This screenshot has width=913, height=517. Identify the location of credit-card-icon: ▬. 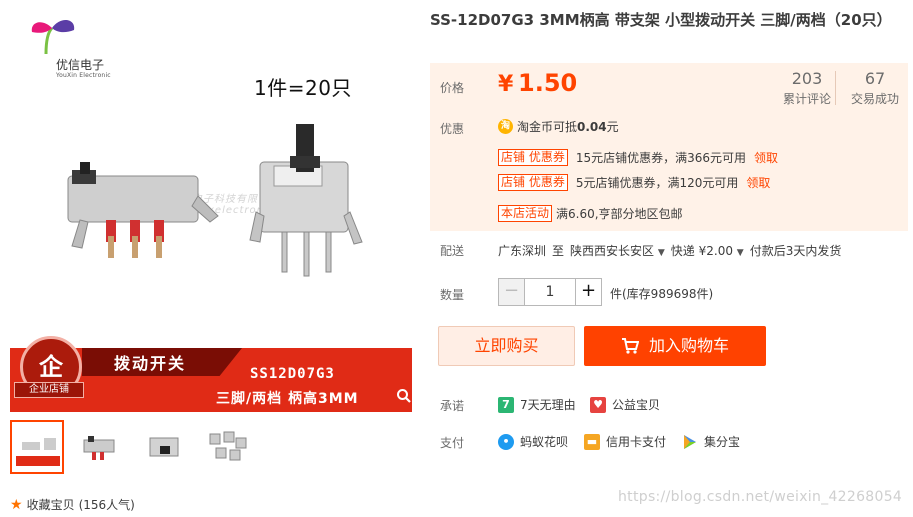
(592, 441).